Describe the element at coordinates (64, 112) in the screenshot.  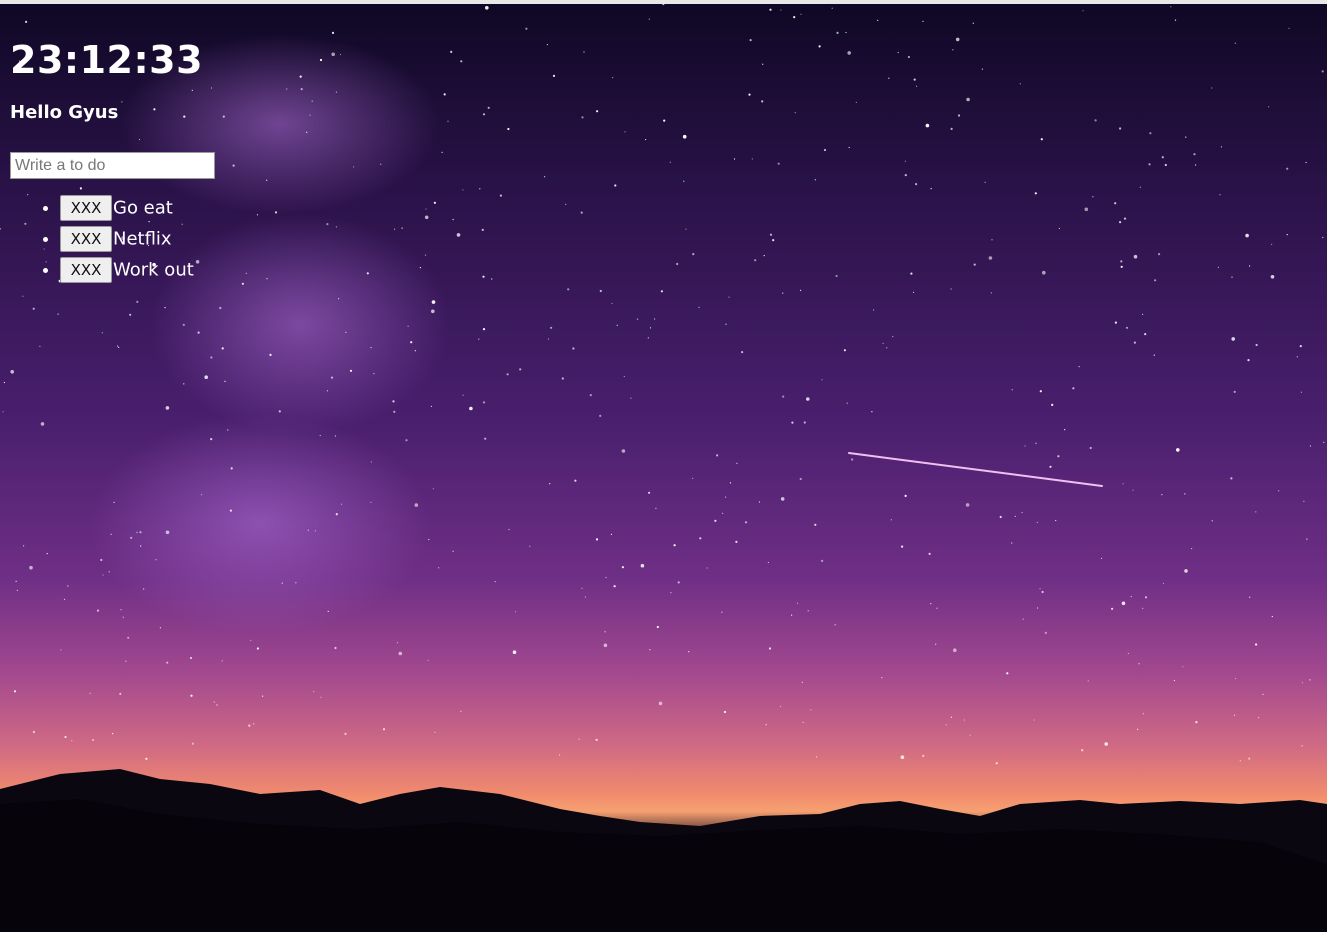
I see `greeting-text: Hello Gyus` at that location.